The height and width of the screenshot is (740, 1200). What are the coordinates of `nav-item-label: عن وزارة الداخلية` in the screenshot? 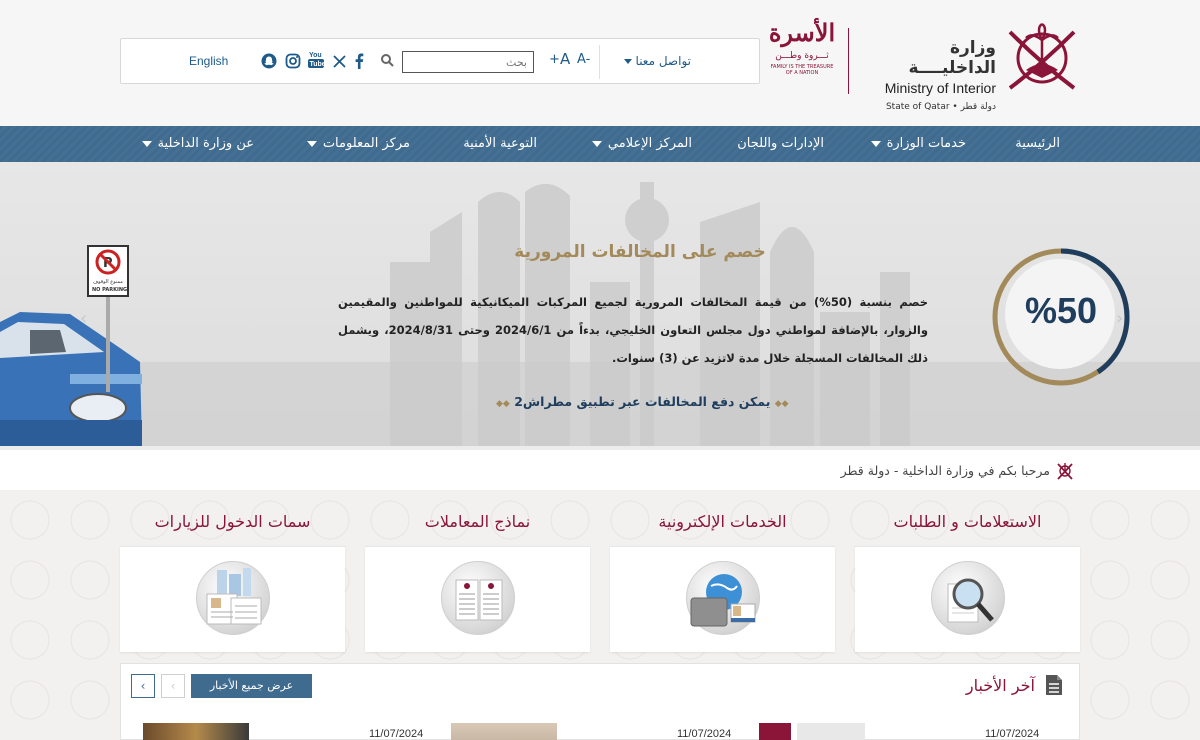 It's located at (205, 143).